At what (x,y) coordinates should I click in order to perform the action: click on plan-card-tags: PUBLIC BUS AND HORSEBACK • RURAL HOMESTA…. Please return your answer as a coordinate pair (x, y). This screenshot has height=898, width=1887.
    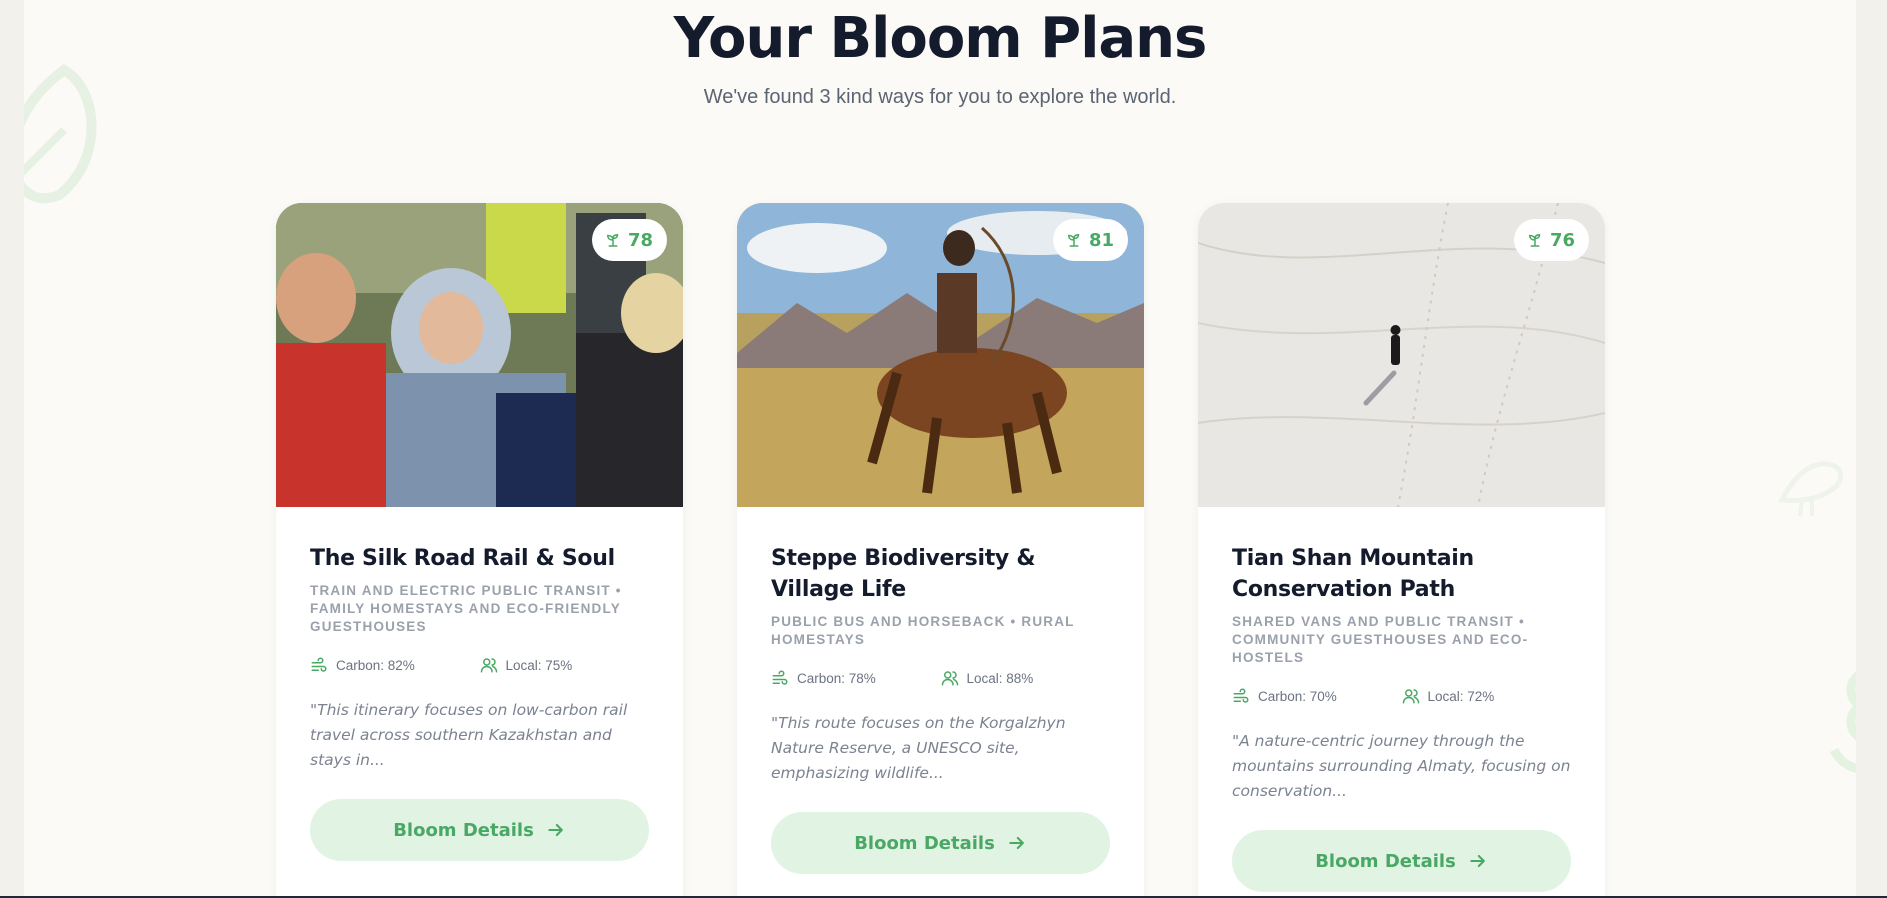
    Looking at the image, I should click on (923, 630).